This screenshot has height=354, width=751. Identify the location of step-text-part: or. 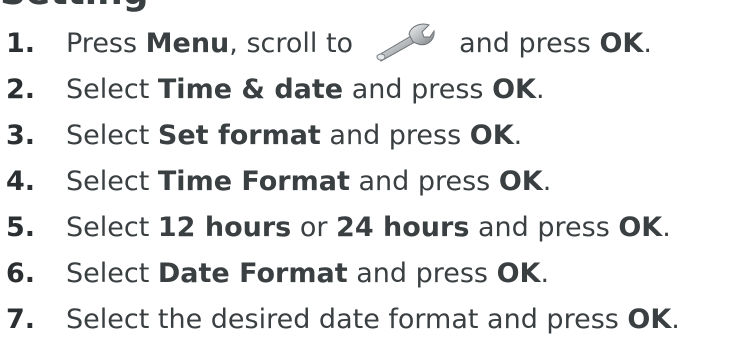
(314, 227).